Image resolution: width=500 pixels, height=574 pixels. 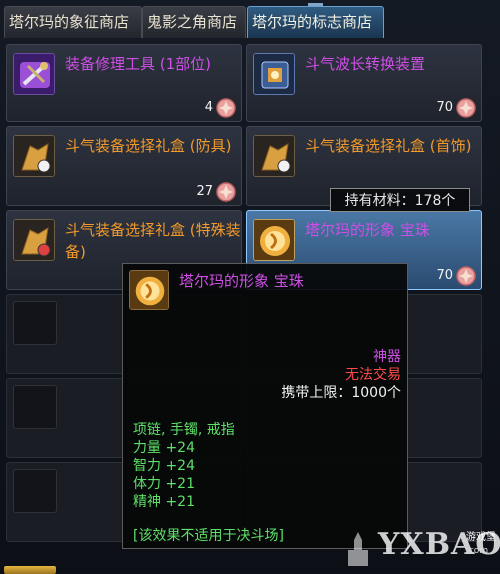 I want to click on tab-emblem-shop-label: 塔尔玛的标志商店, so click(x=312, y=22).